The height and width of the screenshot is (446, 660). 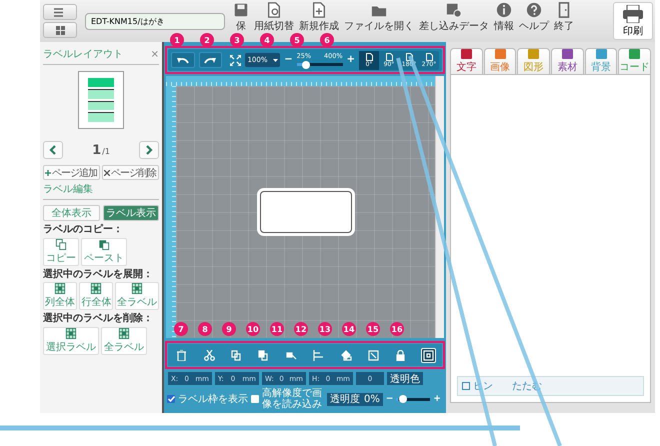 What do you see at coordinates (292, 399) in the screenshot?
I see `checkbox-label: 高解像度で画像を読み込み` at bounding box center [292, 399].